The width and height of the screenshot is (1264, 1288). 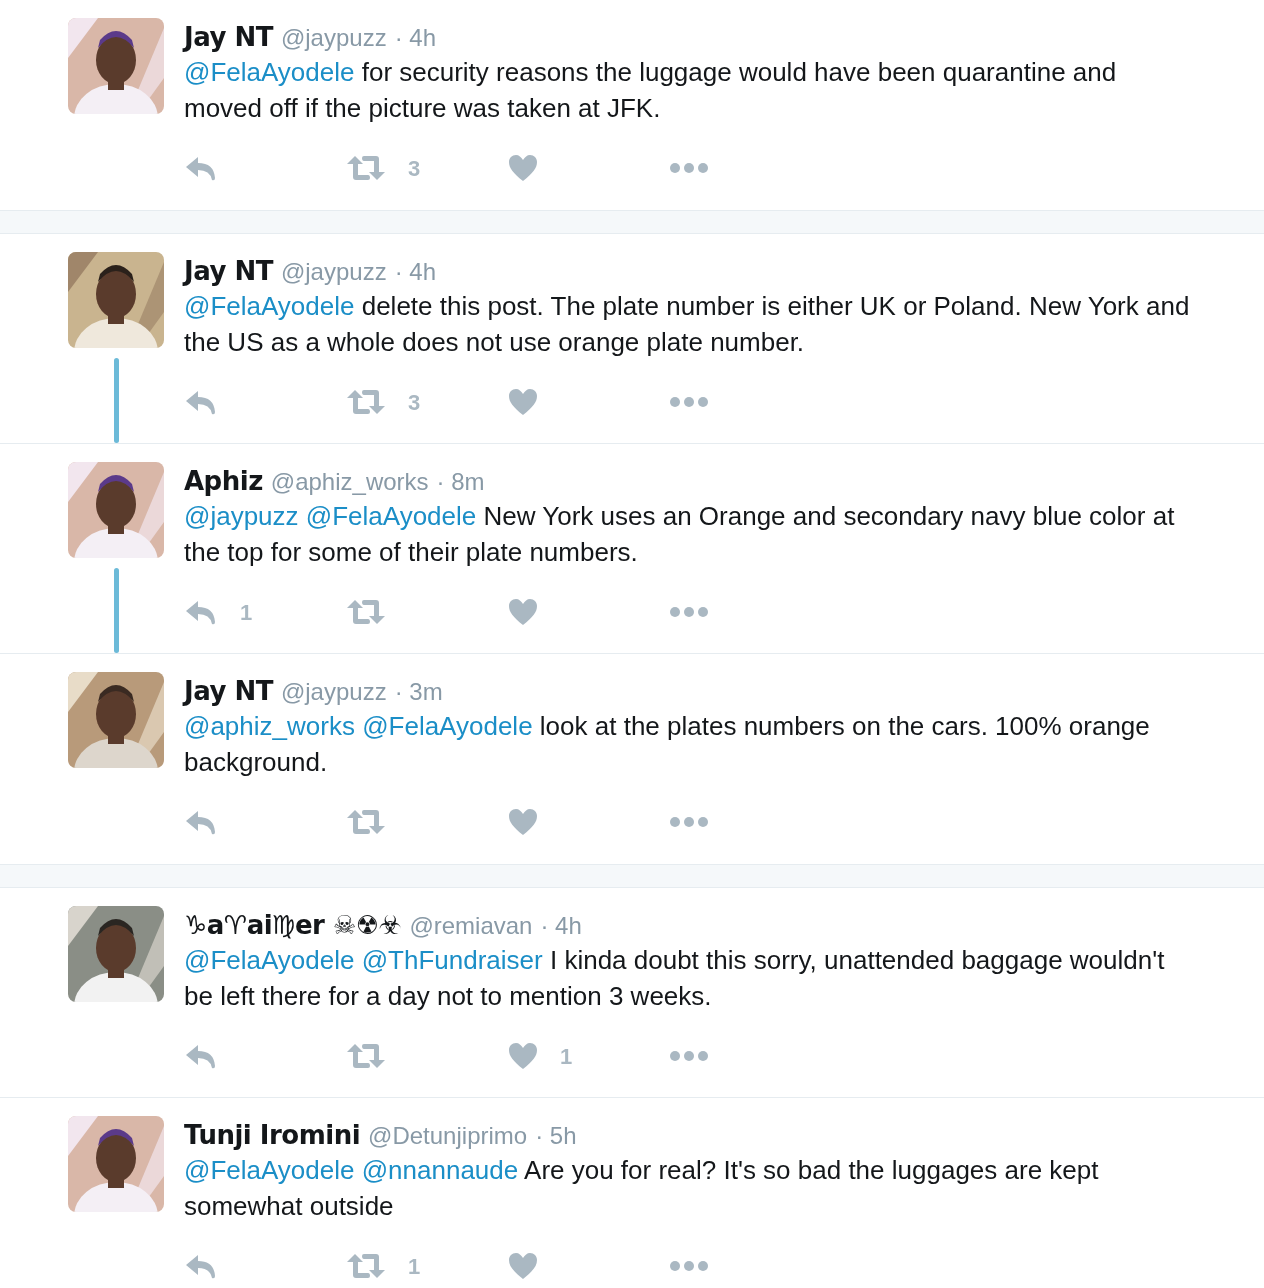 What do you see at coordinates (642, 1188) in the screenshot?
I see `tweet-text: @FelaAyodele @nnannaude Are you for real? It's so bad the luggages are kept somewhat outside` at bounding box center [642, 1188].